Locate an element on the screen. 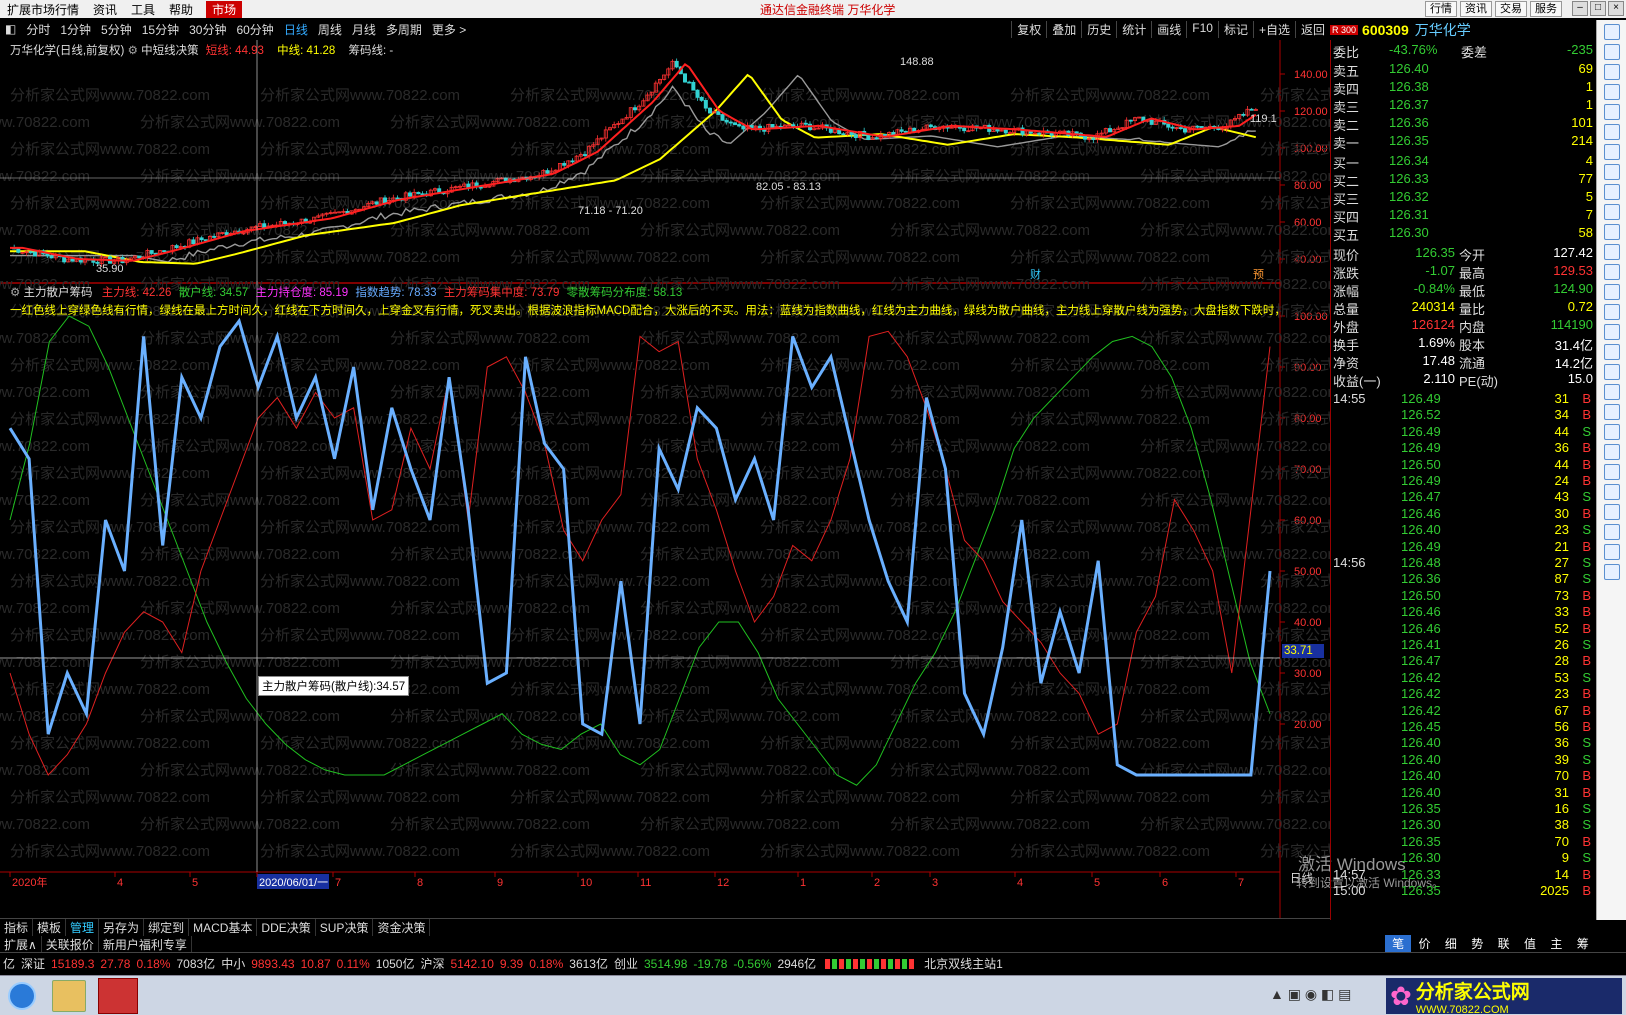  tool-overlay: 叠加 is located at coordinates (1063, 29).